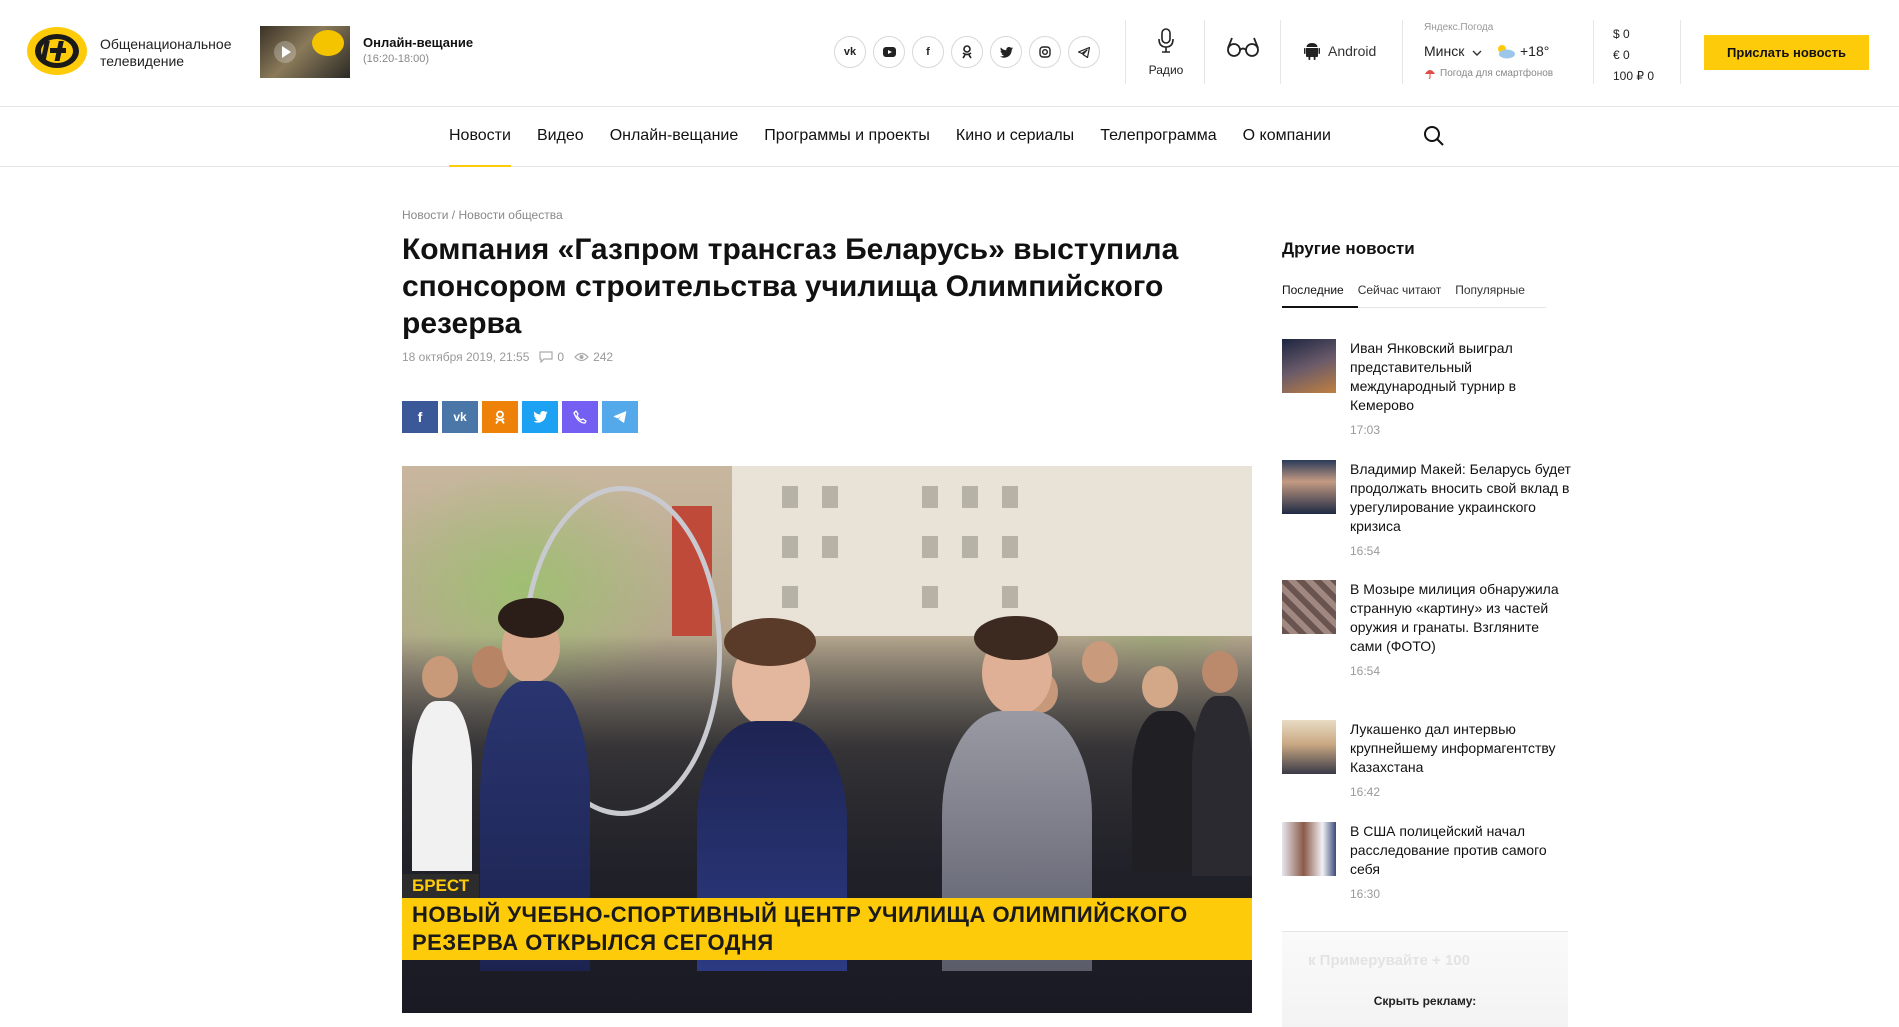  Describe the element at coordinates (593, 942) in the screenshot. I see `caption-line-2: РЕЗЕРВА ОТКРЫЛСЯ СЕГОДНЯ` at that location.